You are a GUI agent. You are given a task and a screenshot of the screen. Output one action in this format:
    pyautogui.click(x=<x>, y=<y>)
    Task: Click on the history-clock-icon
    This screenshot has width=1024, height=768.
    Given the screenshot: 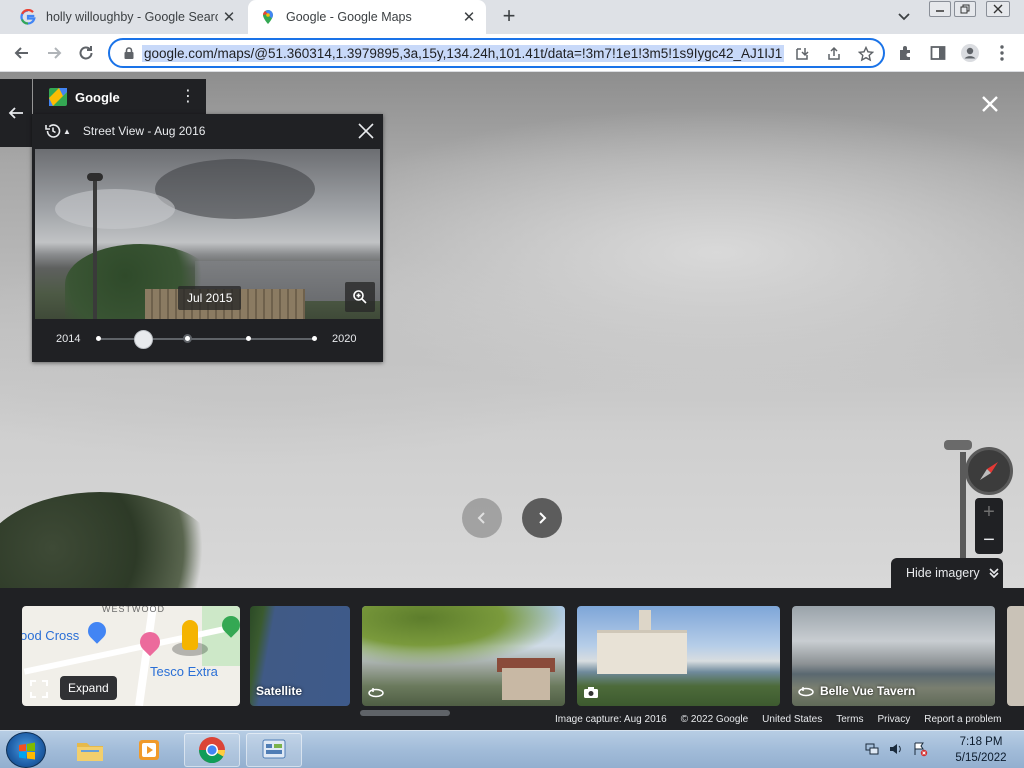 What is the action you would take?
    pyautogui.click(x=53, y=131)
    